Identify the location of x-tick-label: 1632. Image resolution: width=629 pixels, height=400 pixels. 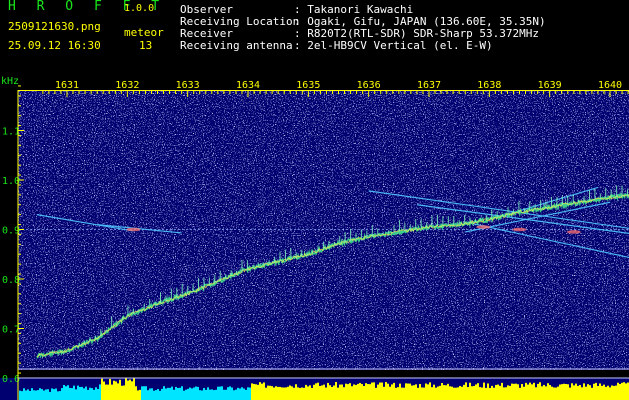
(127, 85).